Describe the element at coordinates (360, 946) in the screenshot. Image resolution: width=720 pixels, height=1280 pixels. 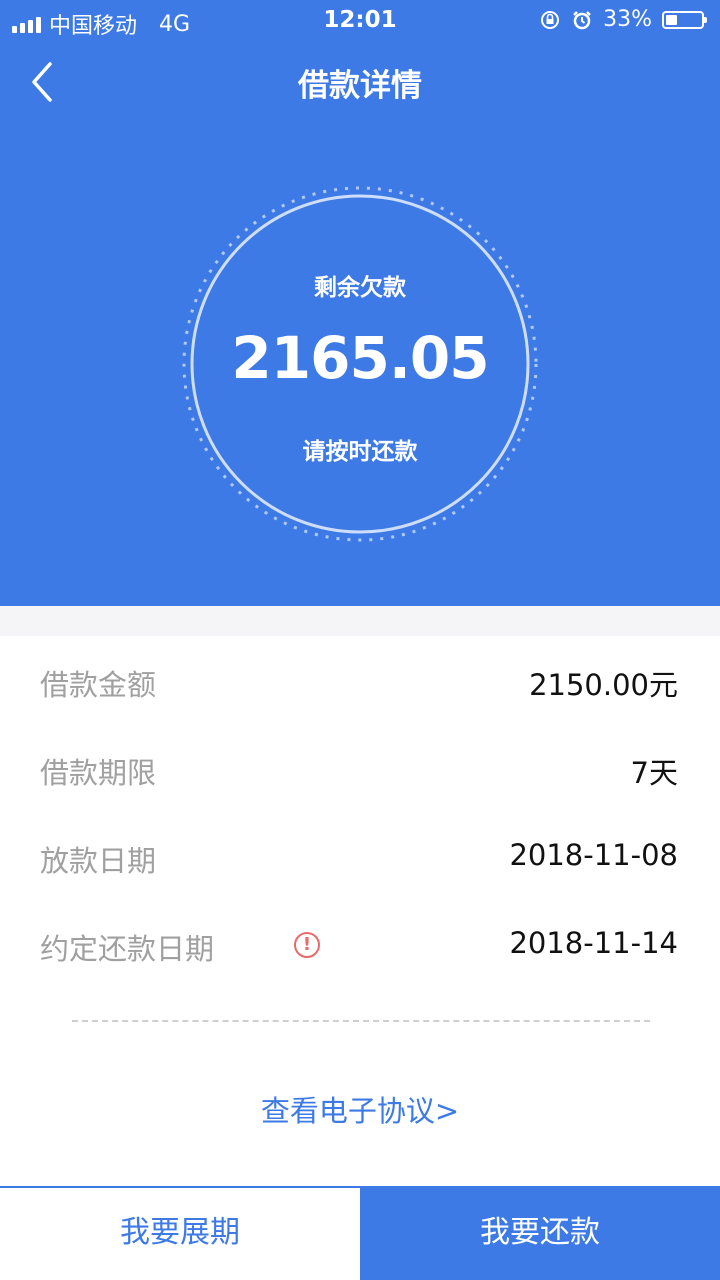
I see `detail-row-due-date: 约定还款日期 2018-11-14` at that location.